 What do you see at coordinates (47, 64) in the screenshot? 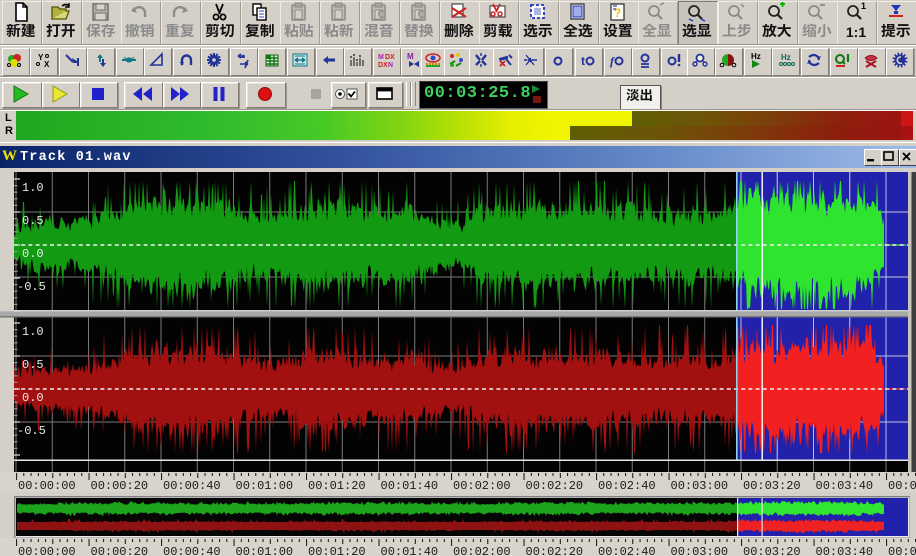
I see `svg-text: X` at bounding box center [47, 64].